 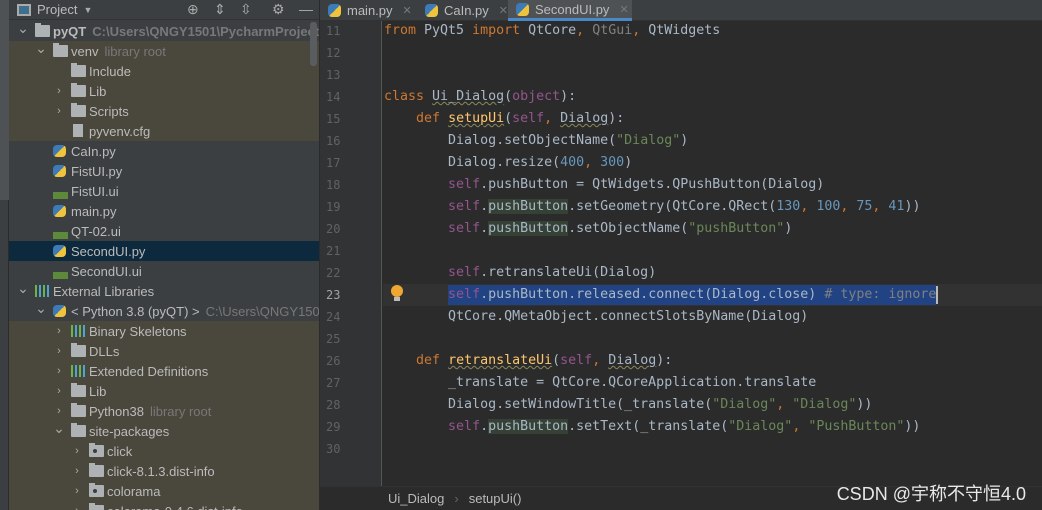 What do you see at coordinates (60, 195) in the screenshot?
I see `qt-ui-file-icon` at bounding box center [60, 195].